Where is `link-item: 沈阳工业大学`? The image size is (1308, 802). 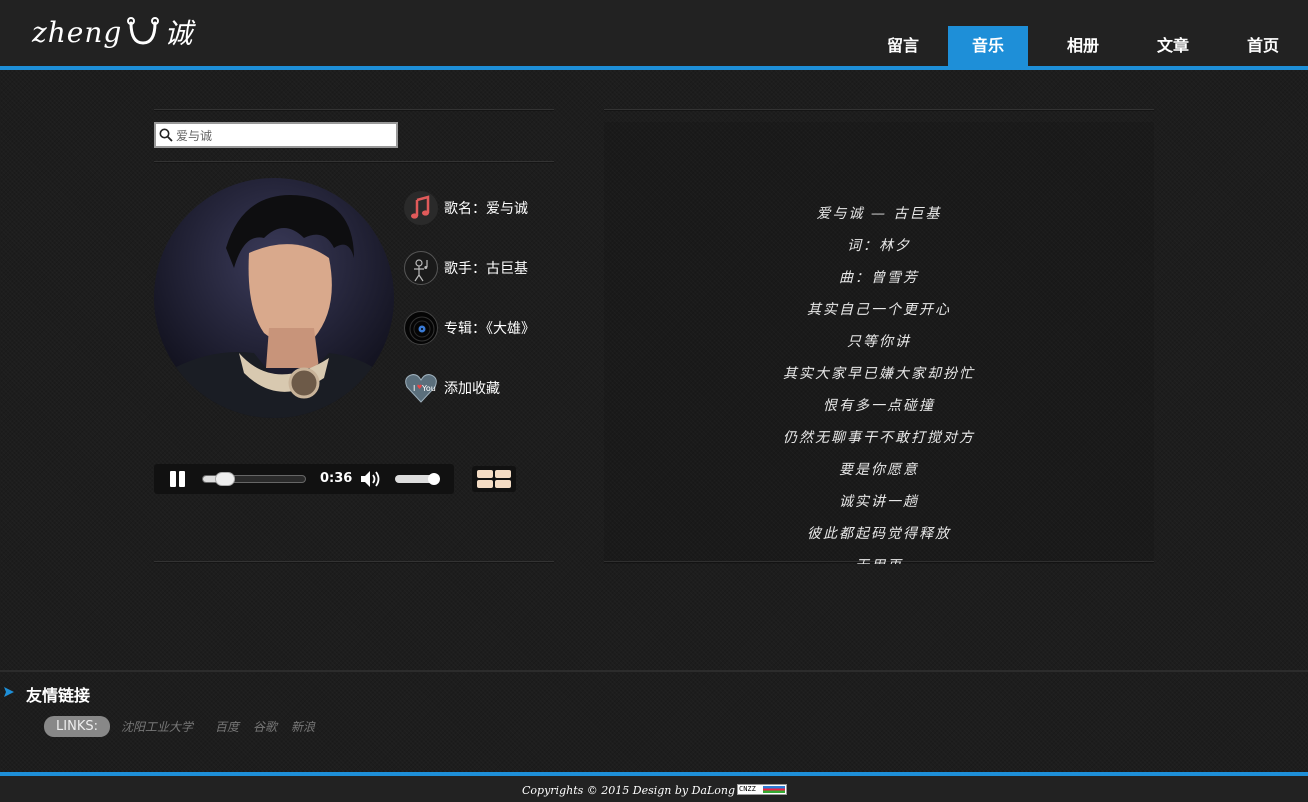
link-item: 沈阳工业大学 is located at coordinates (157, 726).